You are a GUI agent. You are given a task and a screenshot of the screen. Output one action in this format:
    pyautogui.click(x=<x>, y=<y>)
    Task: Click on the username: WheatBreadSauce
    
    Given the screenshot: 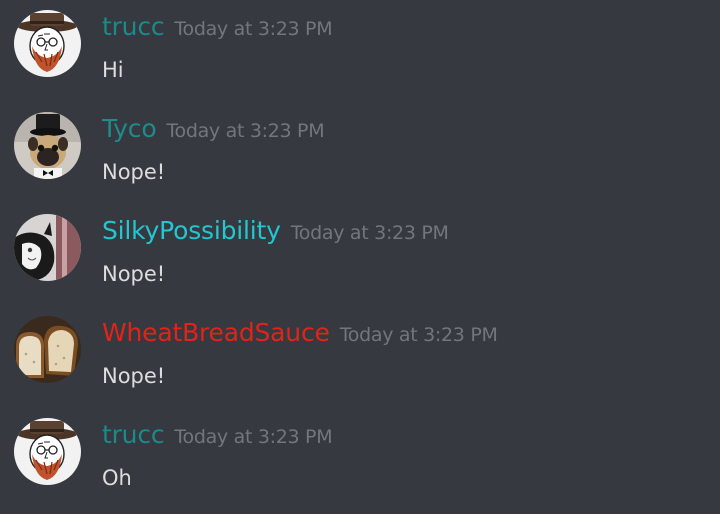 What is the action you would take?
    pyautogui.click(x=216, y=332)
    